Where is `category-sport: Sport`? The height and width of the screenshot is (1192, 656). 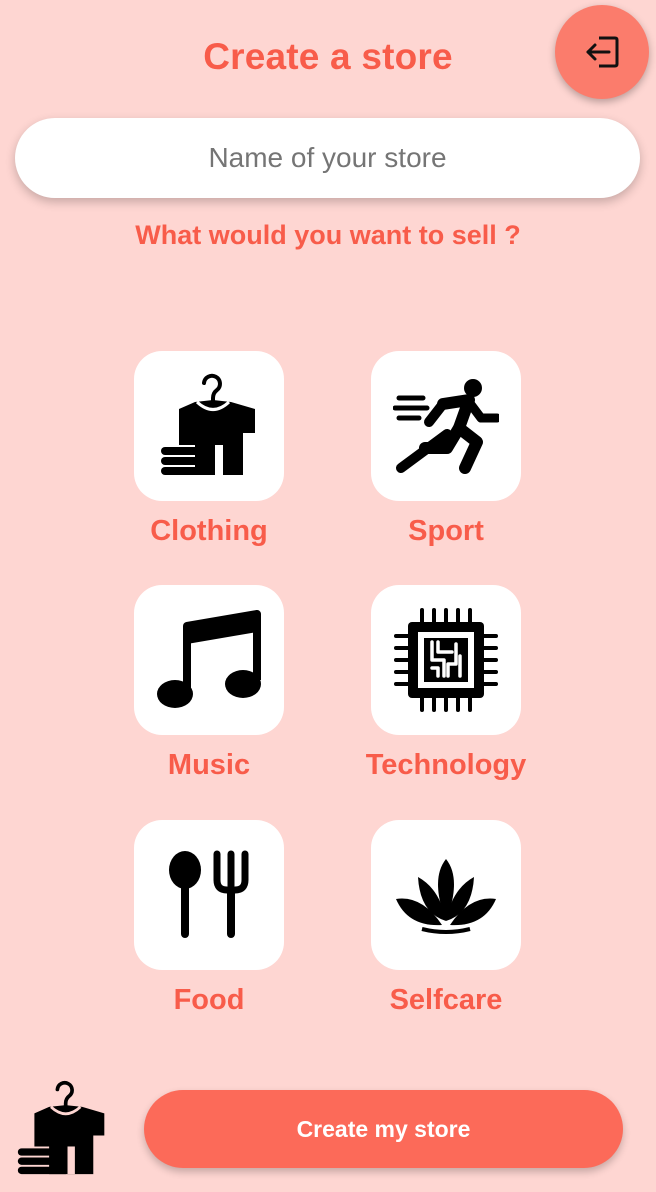 category-sport: Sport is located at coordinates (446, 449).